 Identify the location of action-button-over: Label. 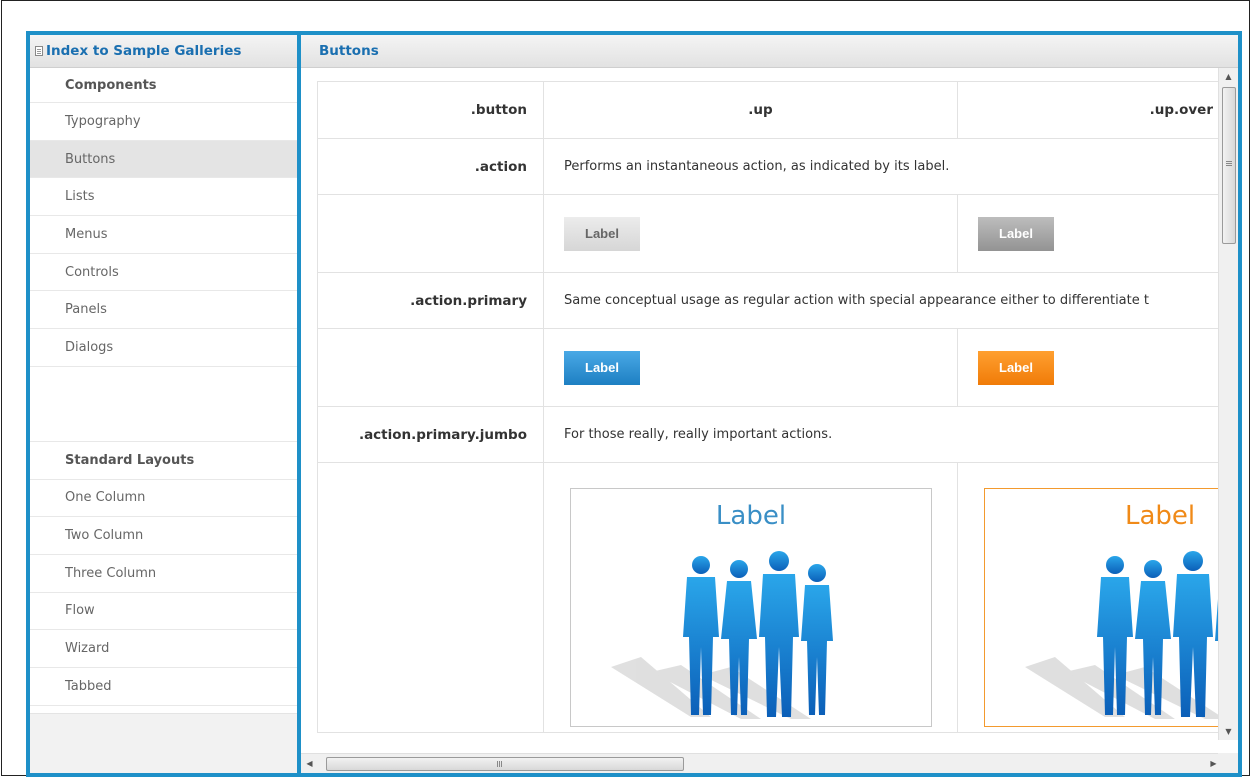
(1016, 233).